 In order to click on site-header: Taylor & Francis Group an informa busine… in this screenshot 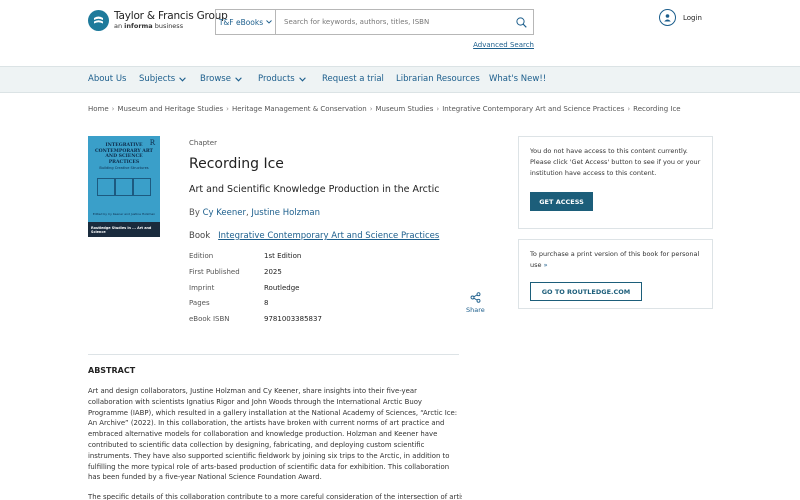, I will do `click(400, 33)`.